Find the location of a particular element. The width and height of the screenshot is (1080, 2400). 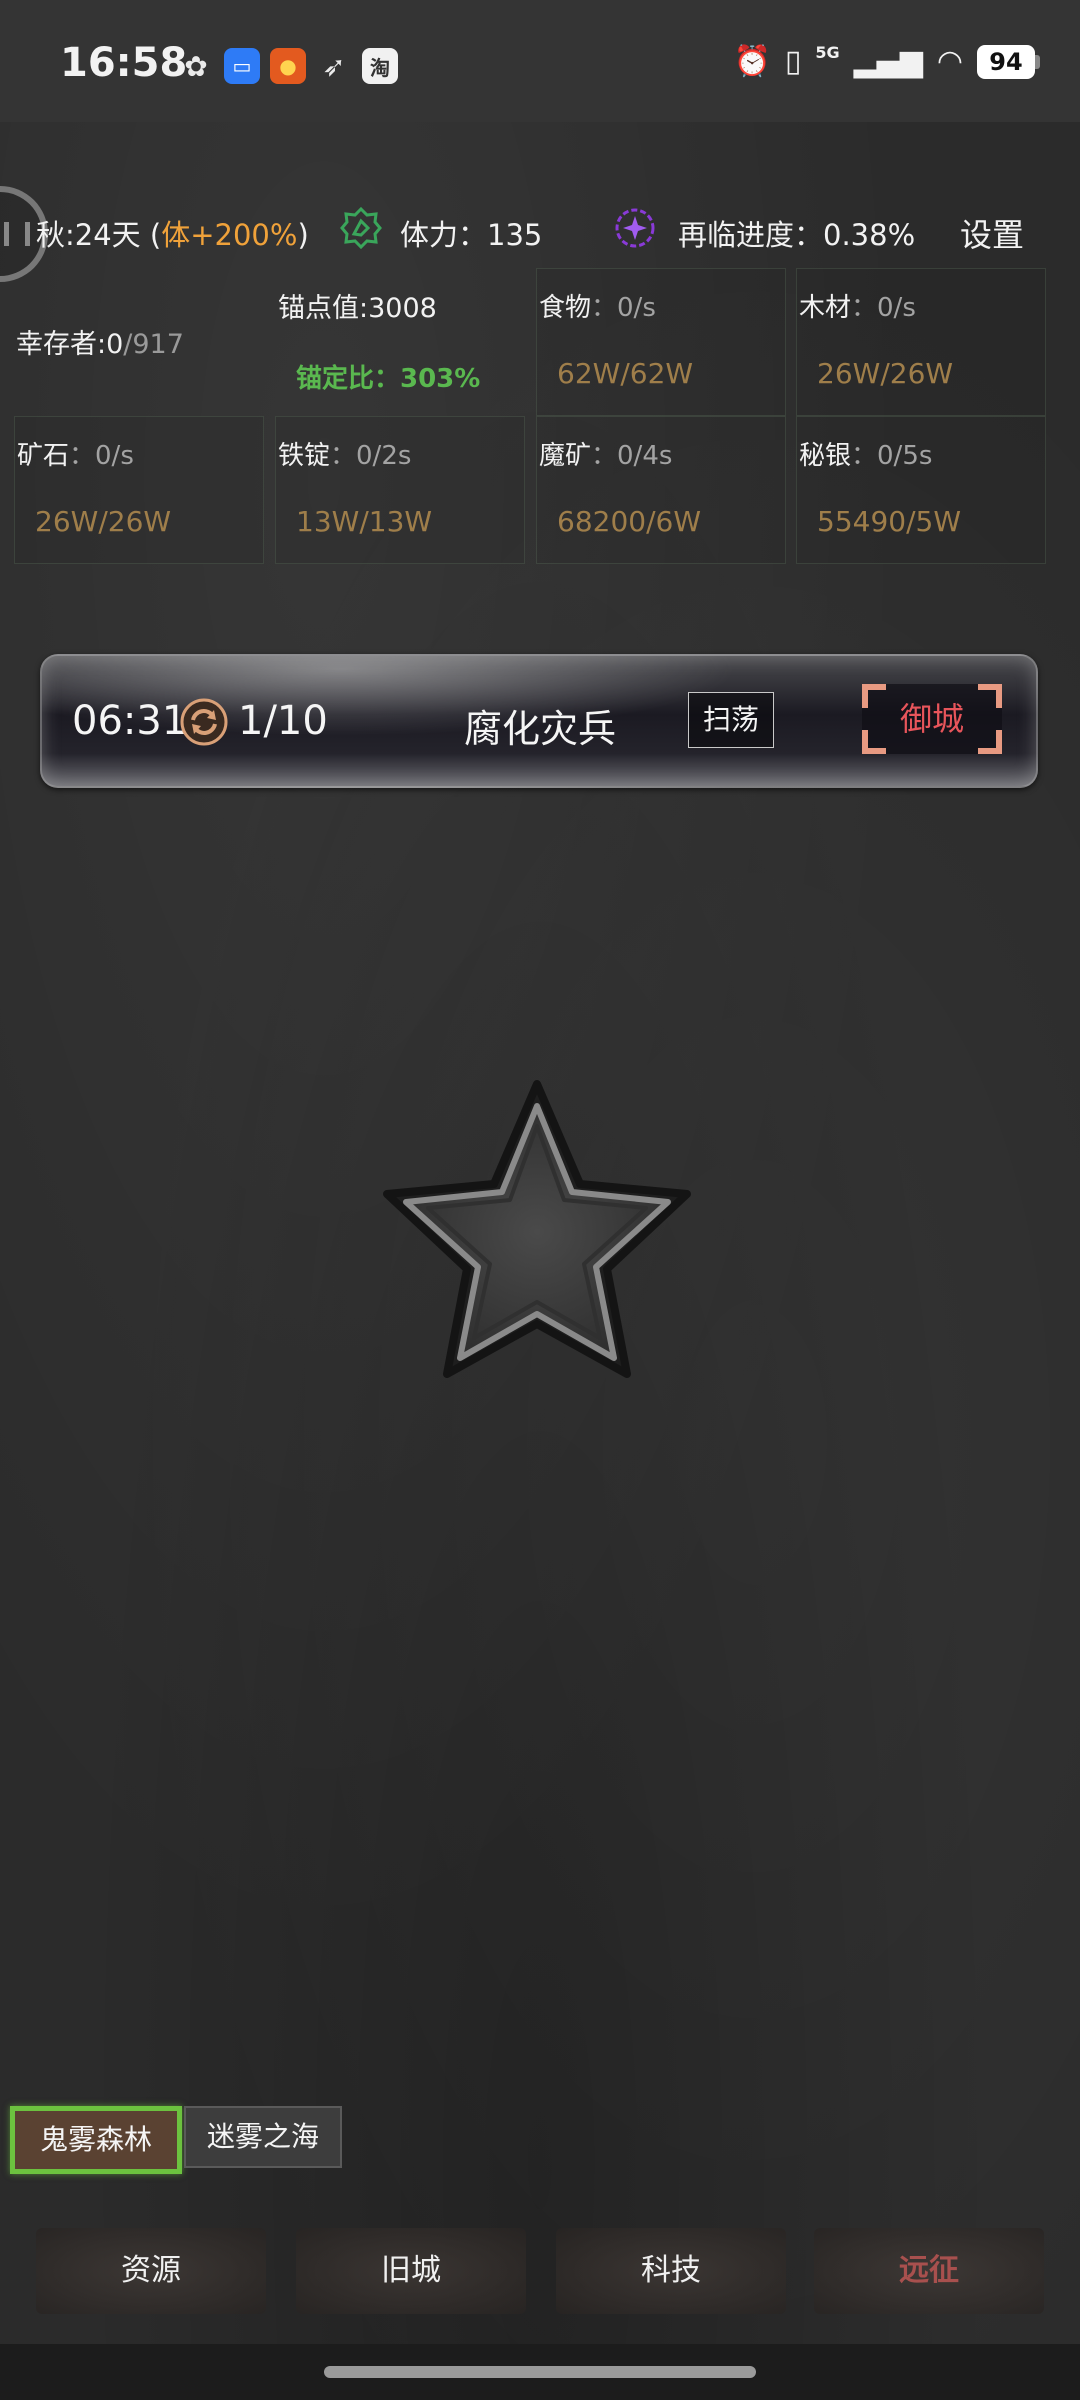

anchor-value: 锚点值:3008 is located at coordinates (357, 308).